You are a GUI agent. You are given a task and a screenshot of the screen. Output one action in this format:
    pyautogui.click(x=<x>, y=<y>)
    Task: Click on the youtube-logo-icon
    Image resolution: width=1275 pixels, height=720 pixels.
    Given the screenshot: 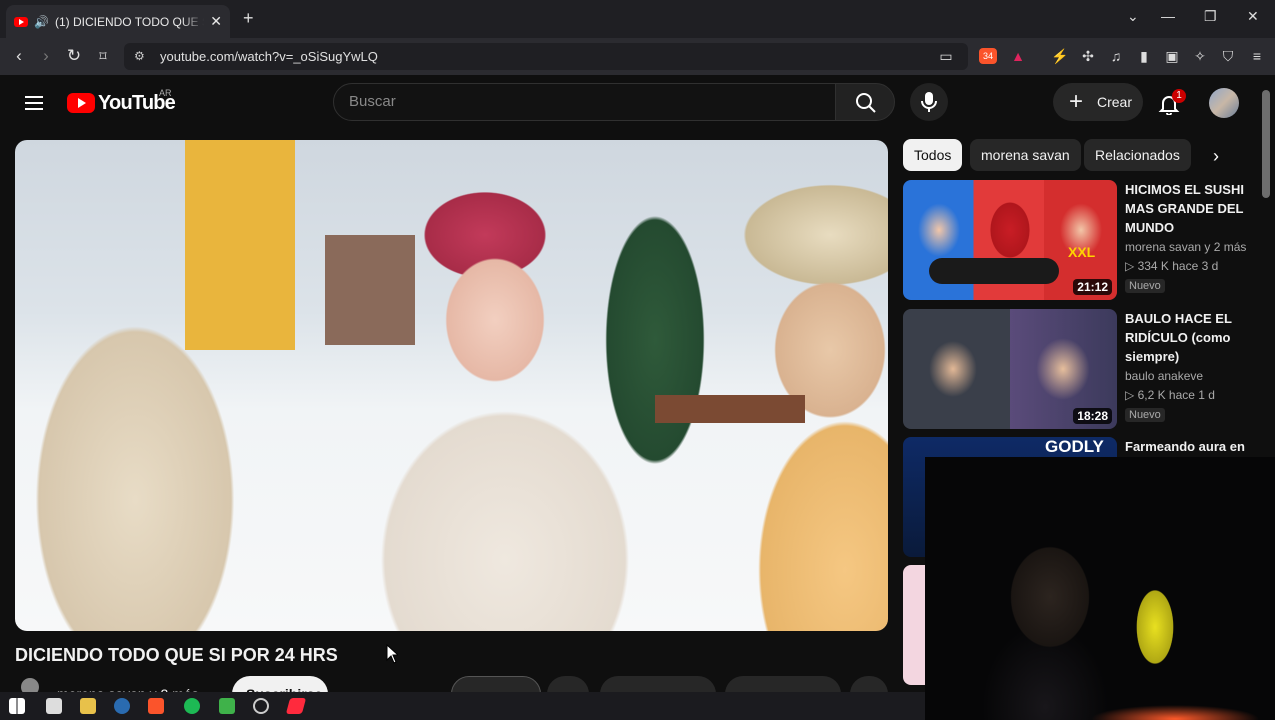 What is the action you would take?
    pyautogui.click(x=81, y=103)
    